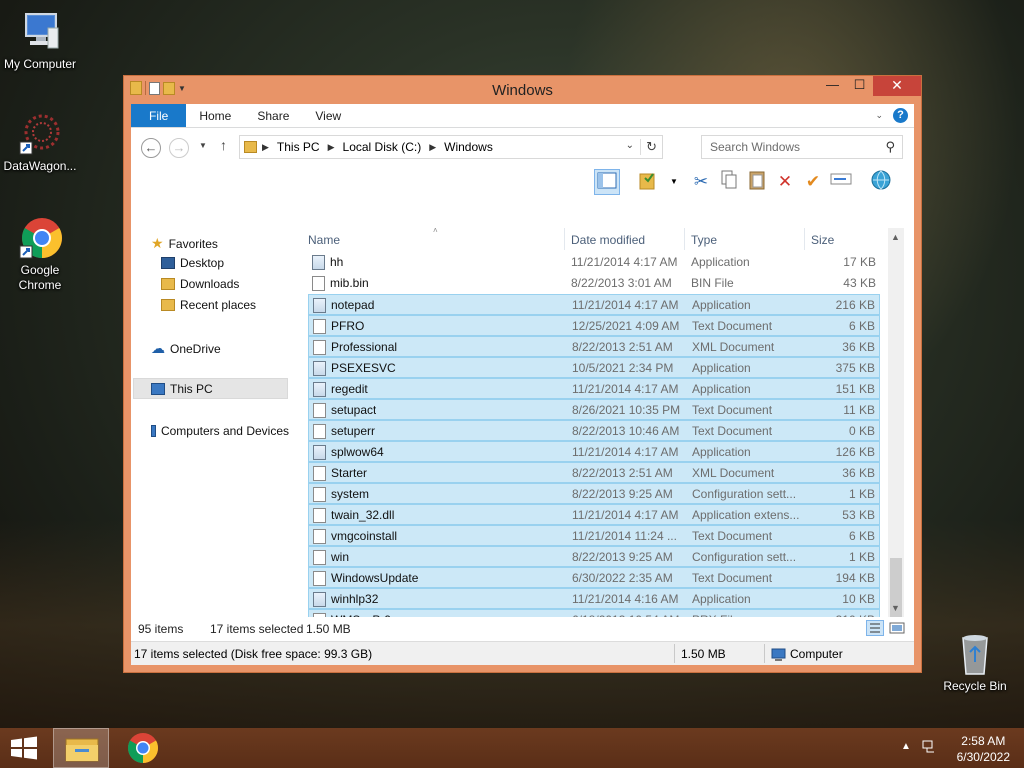 The image size is (1024, 768). What do you see at coordinates (319, 494) in the screenshot?
I see `config-file-icon` at bounding box center [319, 494].